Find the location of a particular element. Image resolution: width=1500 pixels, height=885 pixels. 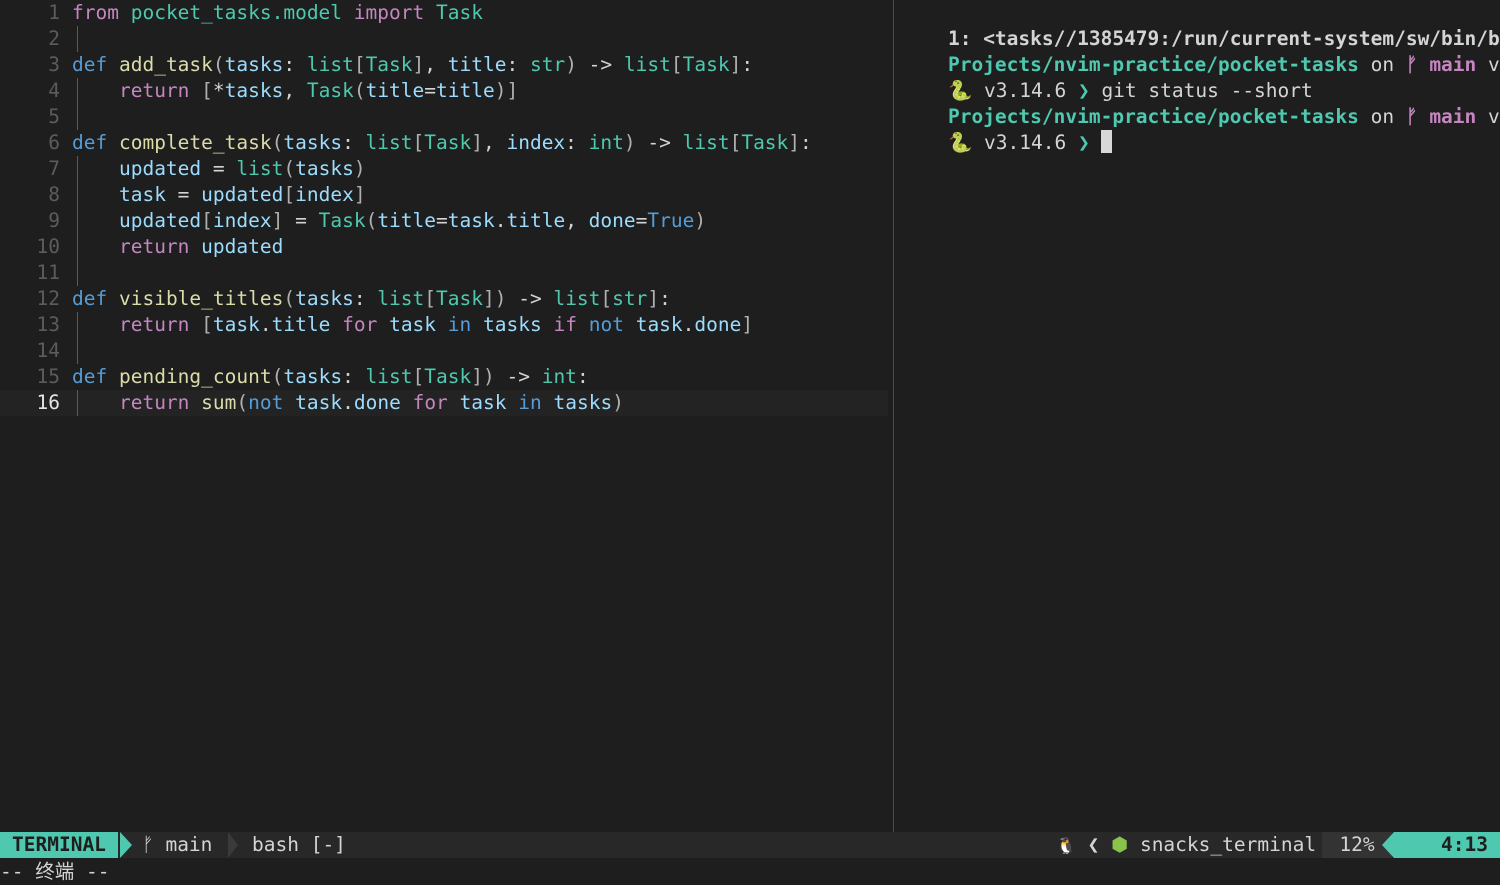

code-token: return is located at coordinates (154, 90).